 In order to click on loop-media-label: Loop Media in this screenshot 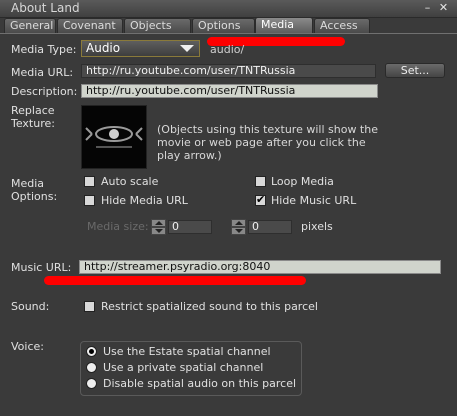, I will do `click(302, 181)`.